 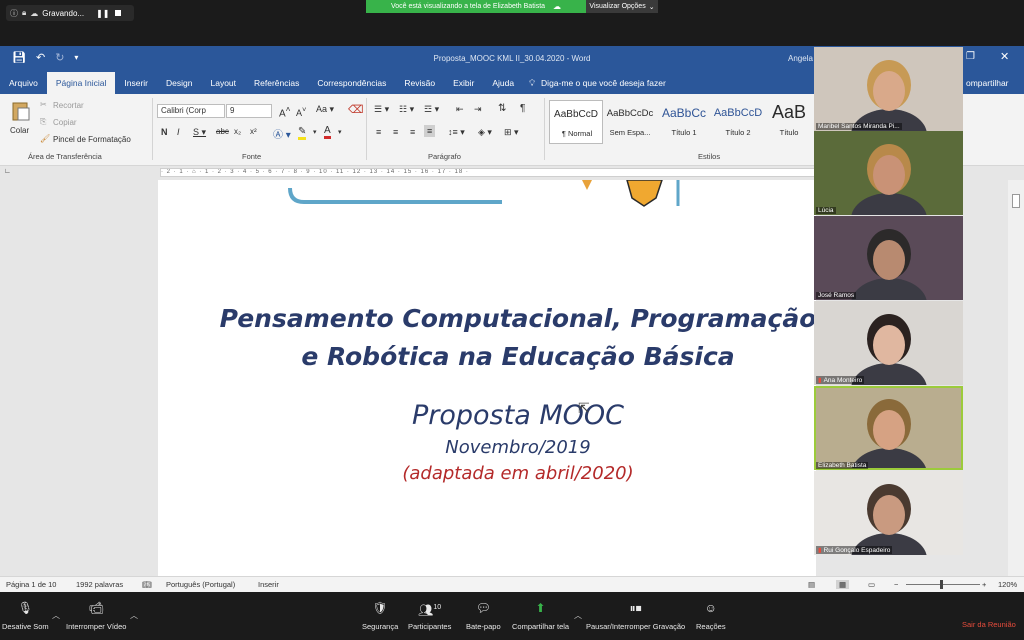 I want to click on shading-icon: ◈ ▾, so click(x=485, y=132).